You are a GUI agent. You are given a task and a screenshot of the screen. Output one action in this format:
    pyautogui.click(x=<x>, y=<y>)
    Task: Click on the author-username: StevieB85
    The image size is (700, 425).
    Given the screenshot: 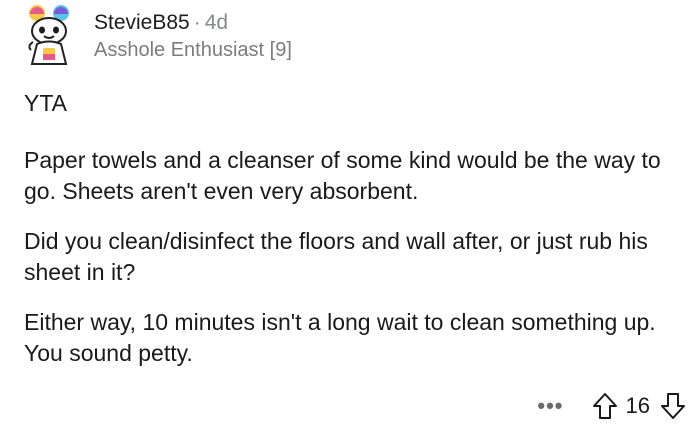 What is the action you would take?
    pyautogui.click(x=142, y=22)
    